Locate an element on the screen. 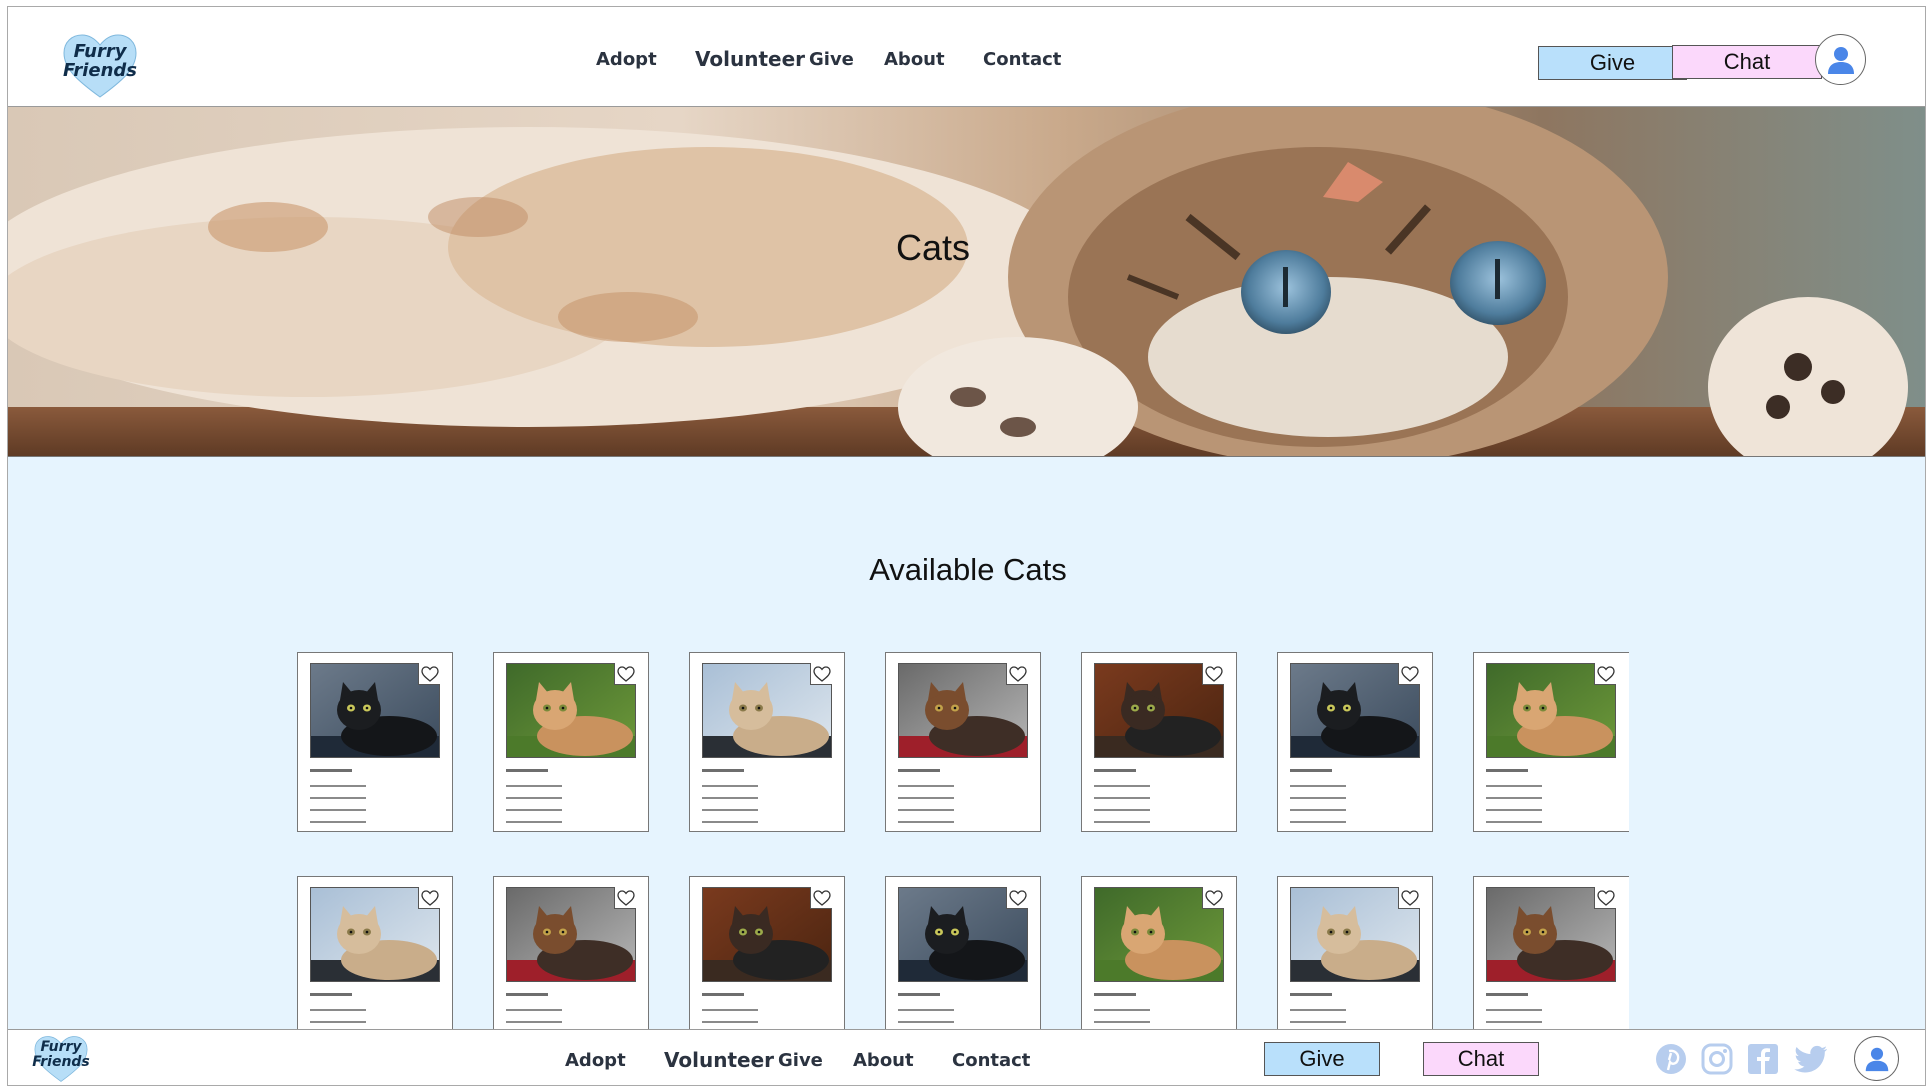 The height and width of the screenshot is (1090, 1928). nav-adopt: Adopt is located at coordinates (626, 59).